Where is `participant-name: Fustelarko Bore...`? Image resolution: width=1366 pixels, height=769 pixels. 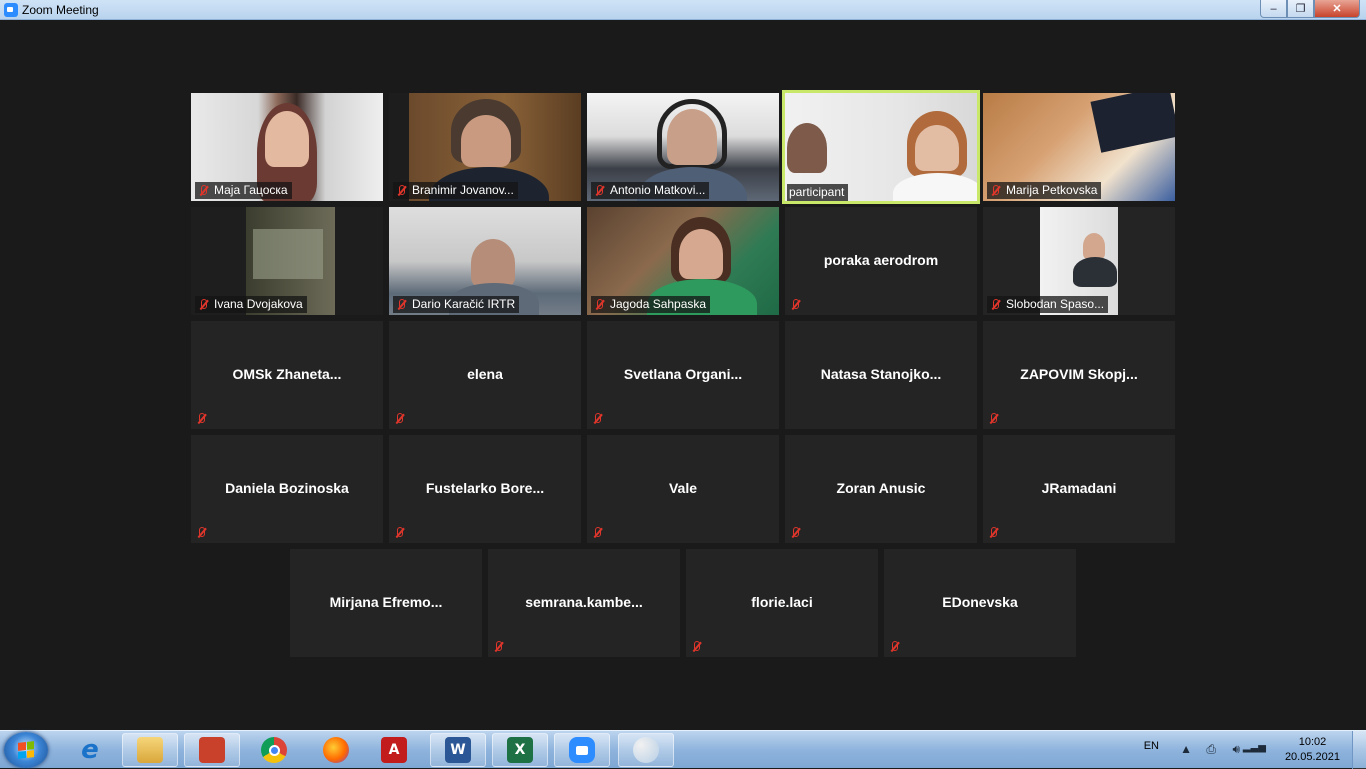 participant-name: Fustelarko Bore... is located at coordinates (485, 488).